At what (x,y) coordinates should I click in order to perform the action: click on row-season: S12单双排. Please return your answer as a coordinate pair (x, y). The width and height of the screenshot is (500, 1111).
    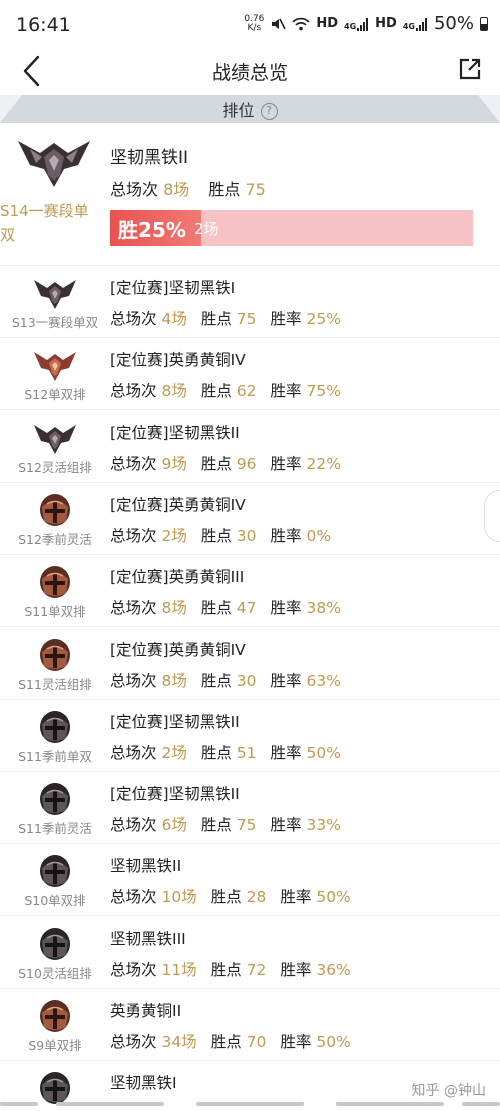
    Looking at the image, I should click on (55, 395).